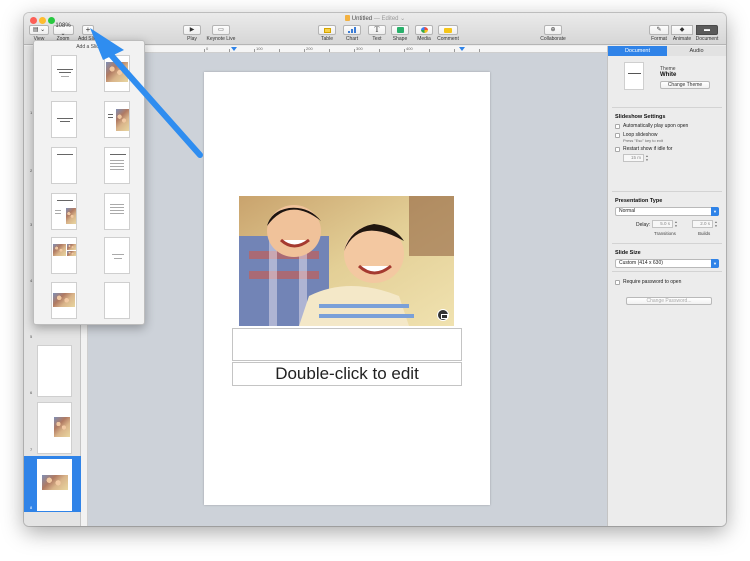 This screenshot has width=750, height=561. Describe the element at coordinates (685, 85) in the screenshot. I see `change-theme-button: Change Theme` at that location.